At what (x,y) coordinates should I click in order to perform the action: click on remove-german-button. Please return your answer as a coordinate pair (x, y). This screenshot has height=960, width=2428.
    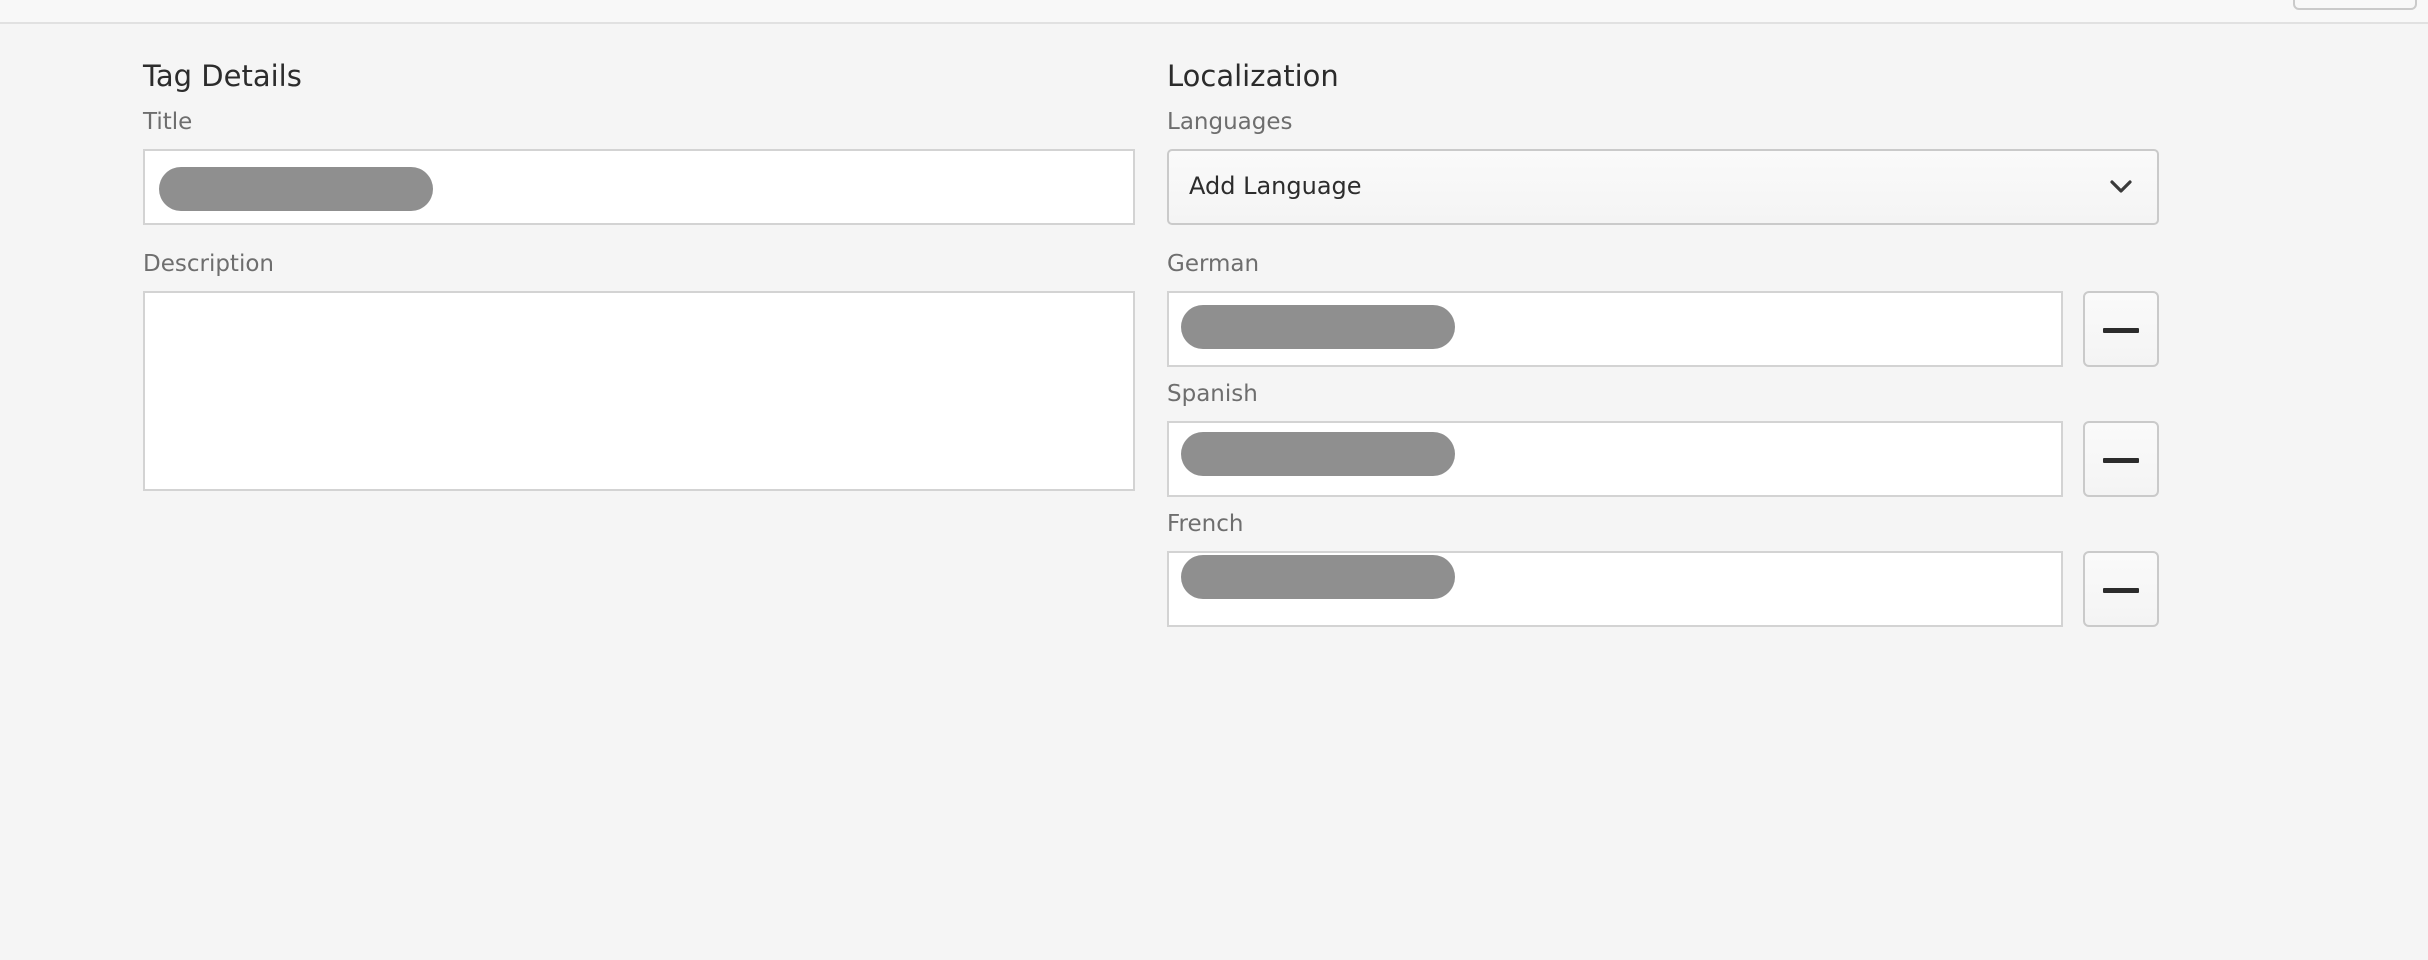
    Looking at the image, I should click on (2121, 329).